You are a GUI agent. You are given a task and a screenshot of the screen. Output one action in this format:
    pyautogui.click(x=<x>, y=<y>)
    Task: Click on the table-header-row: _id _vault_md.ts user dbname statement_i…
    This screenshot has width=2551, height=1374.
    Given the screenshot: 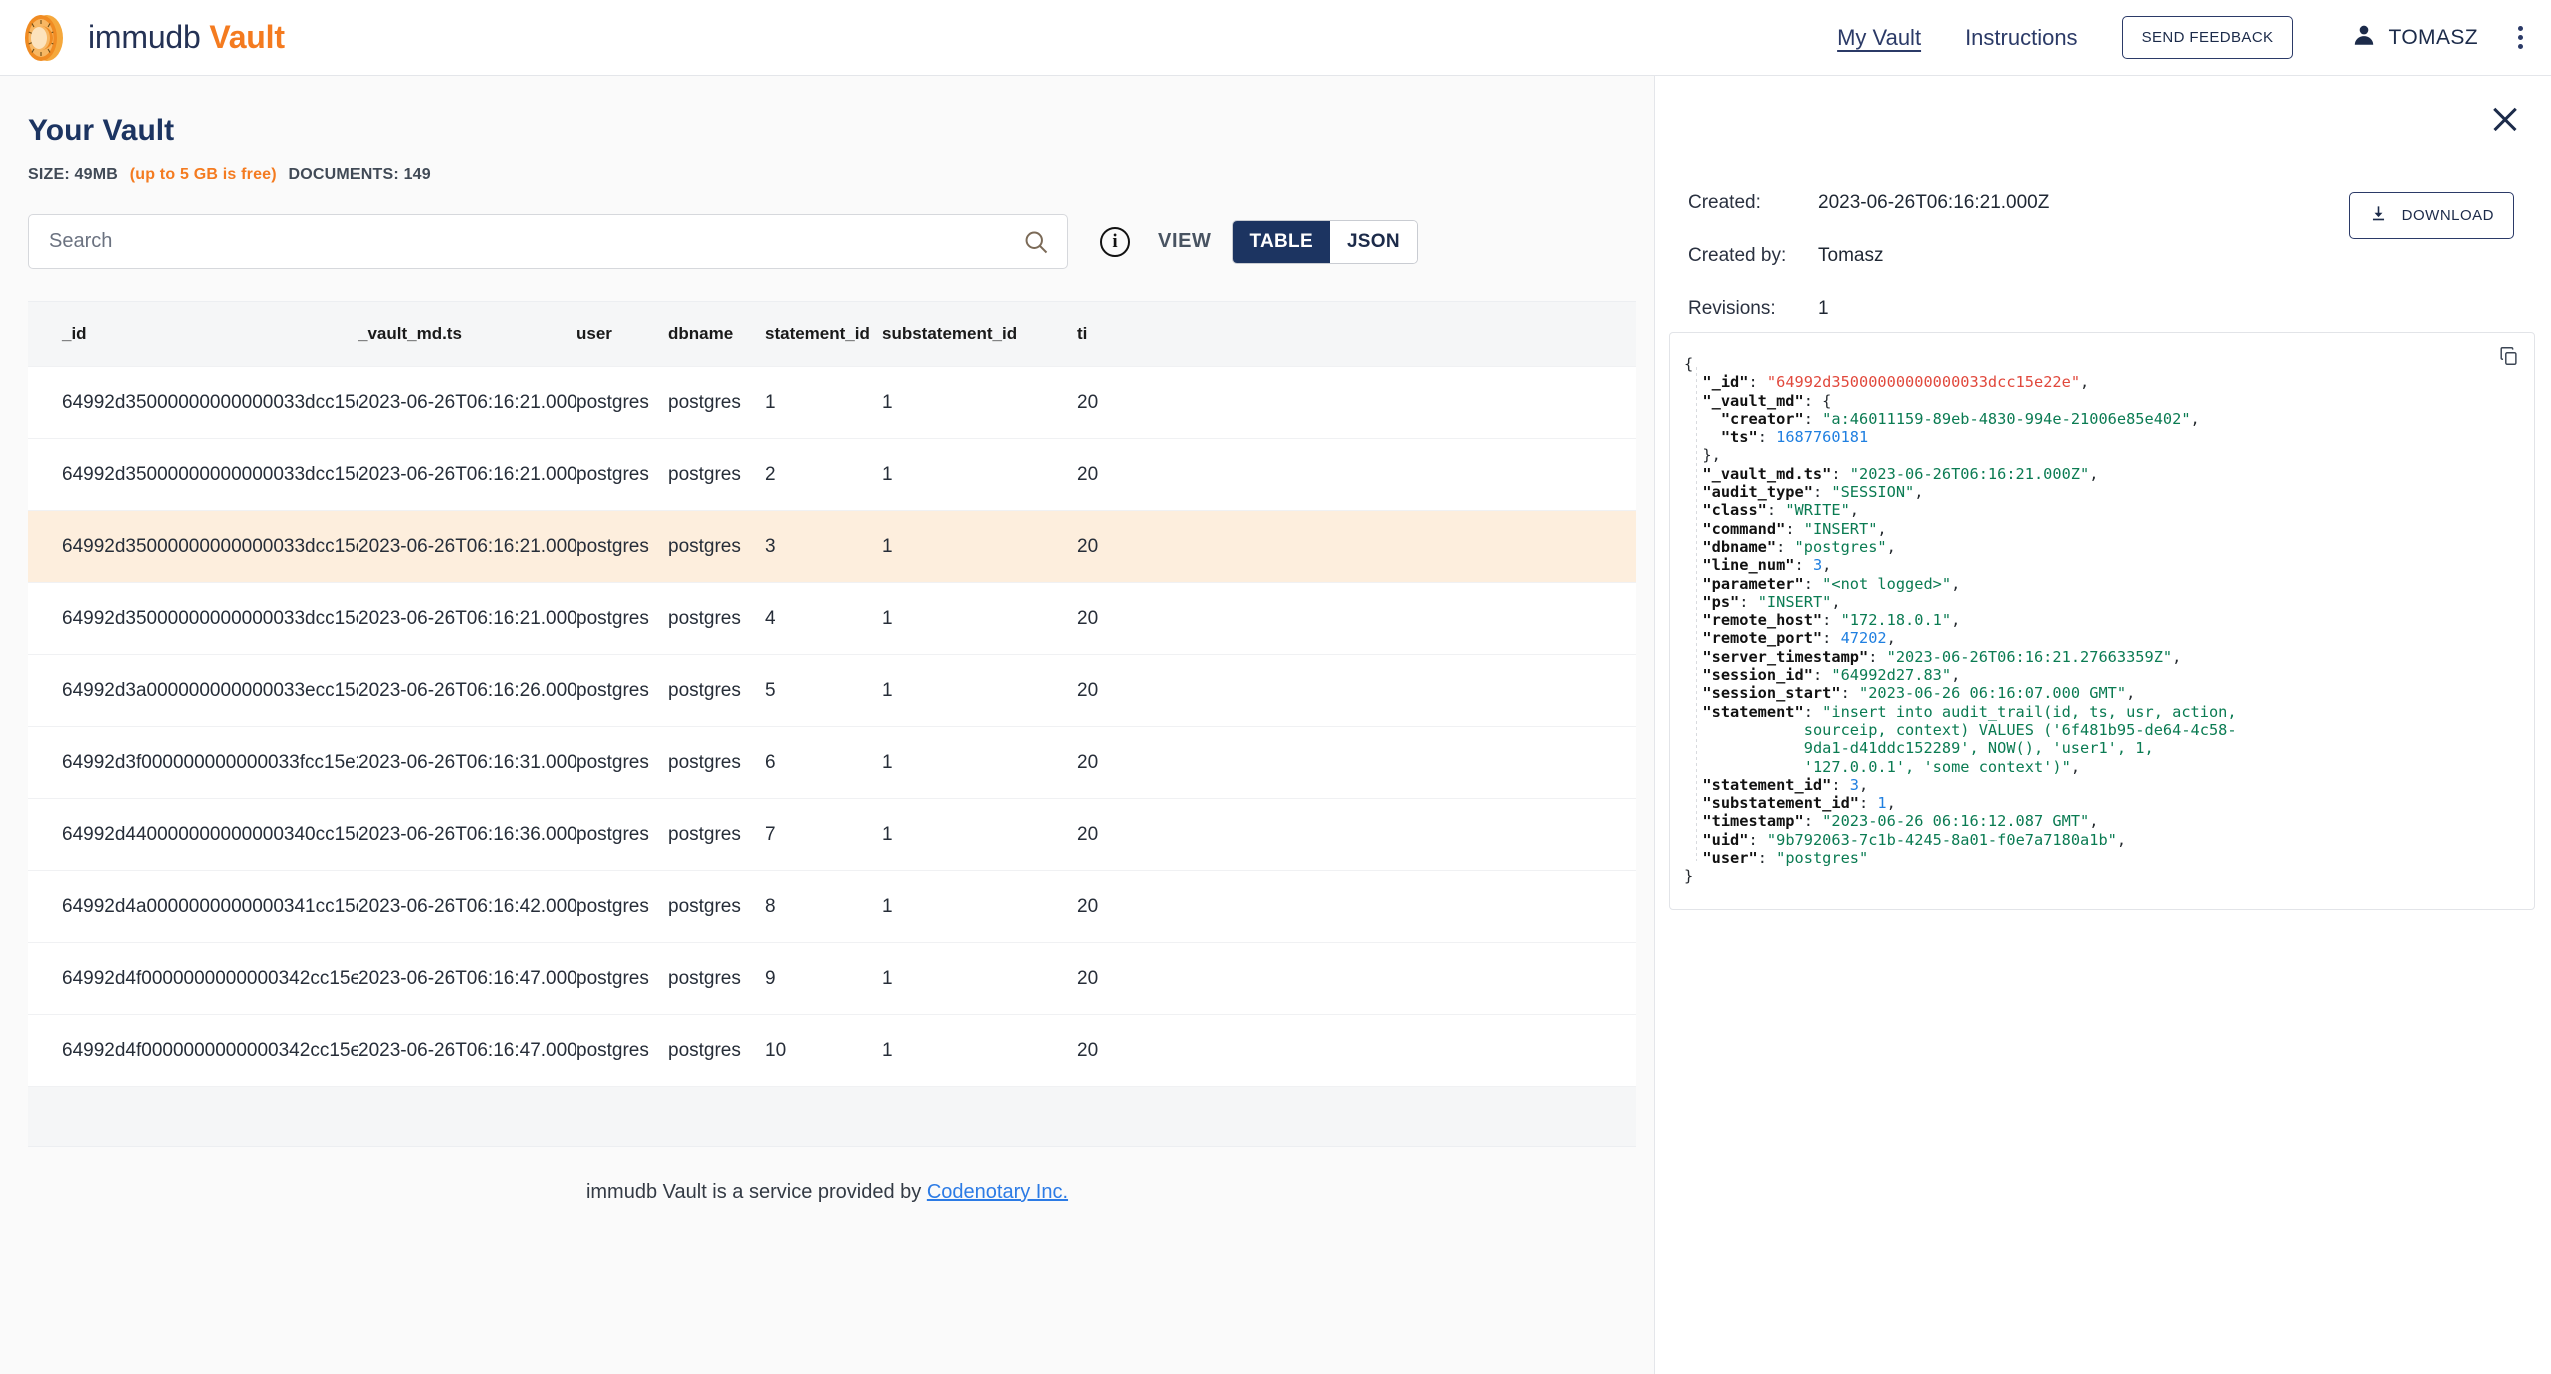 What is the action you would take?
    pyautogui.click(x=832, y=334)
    